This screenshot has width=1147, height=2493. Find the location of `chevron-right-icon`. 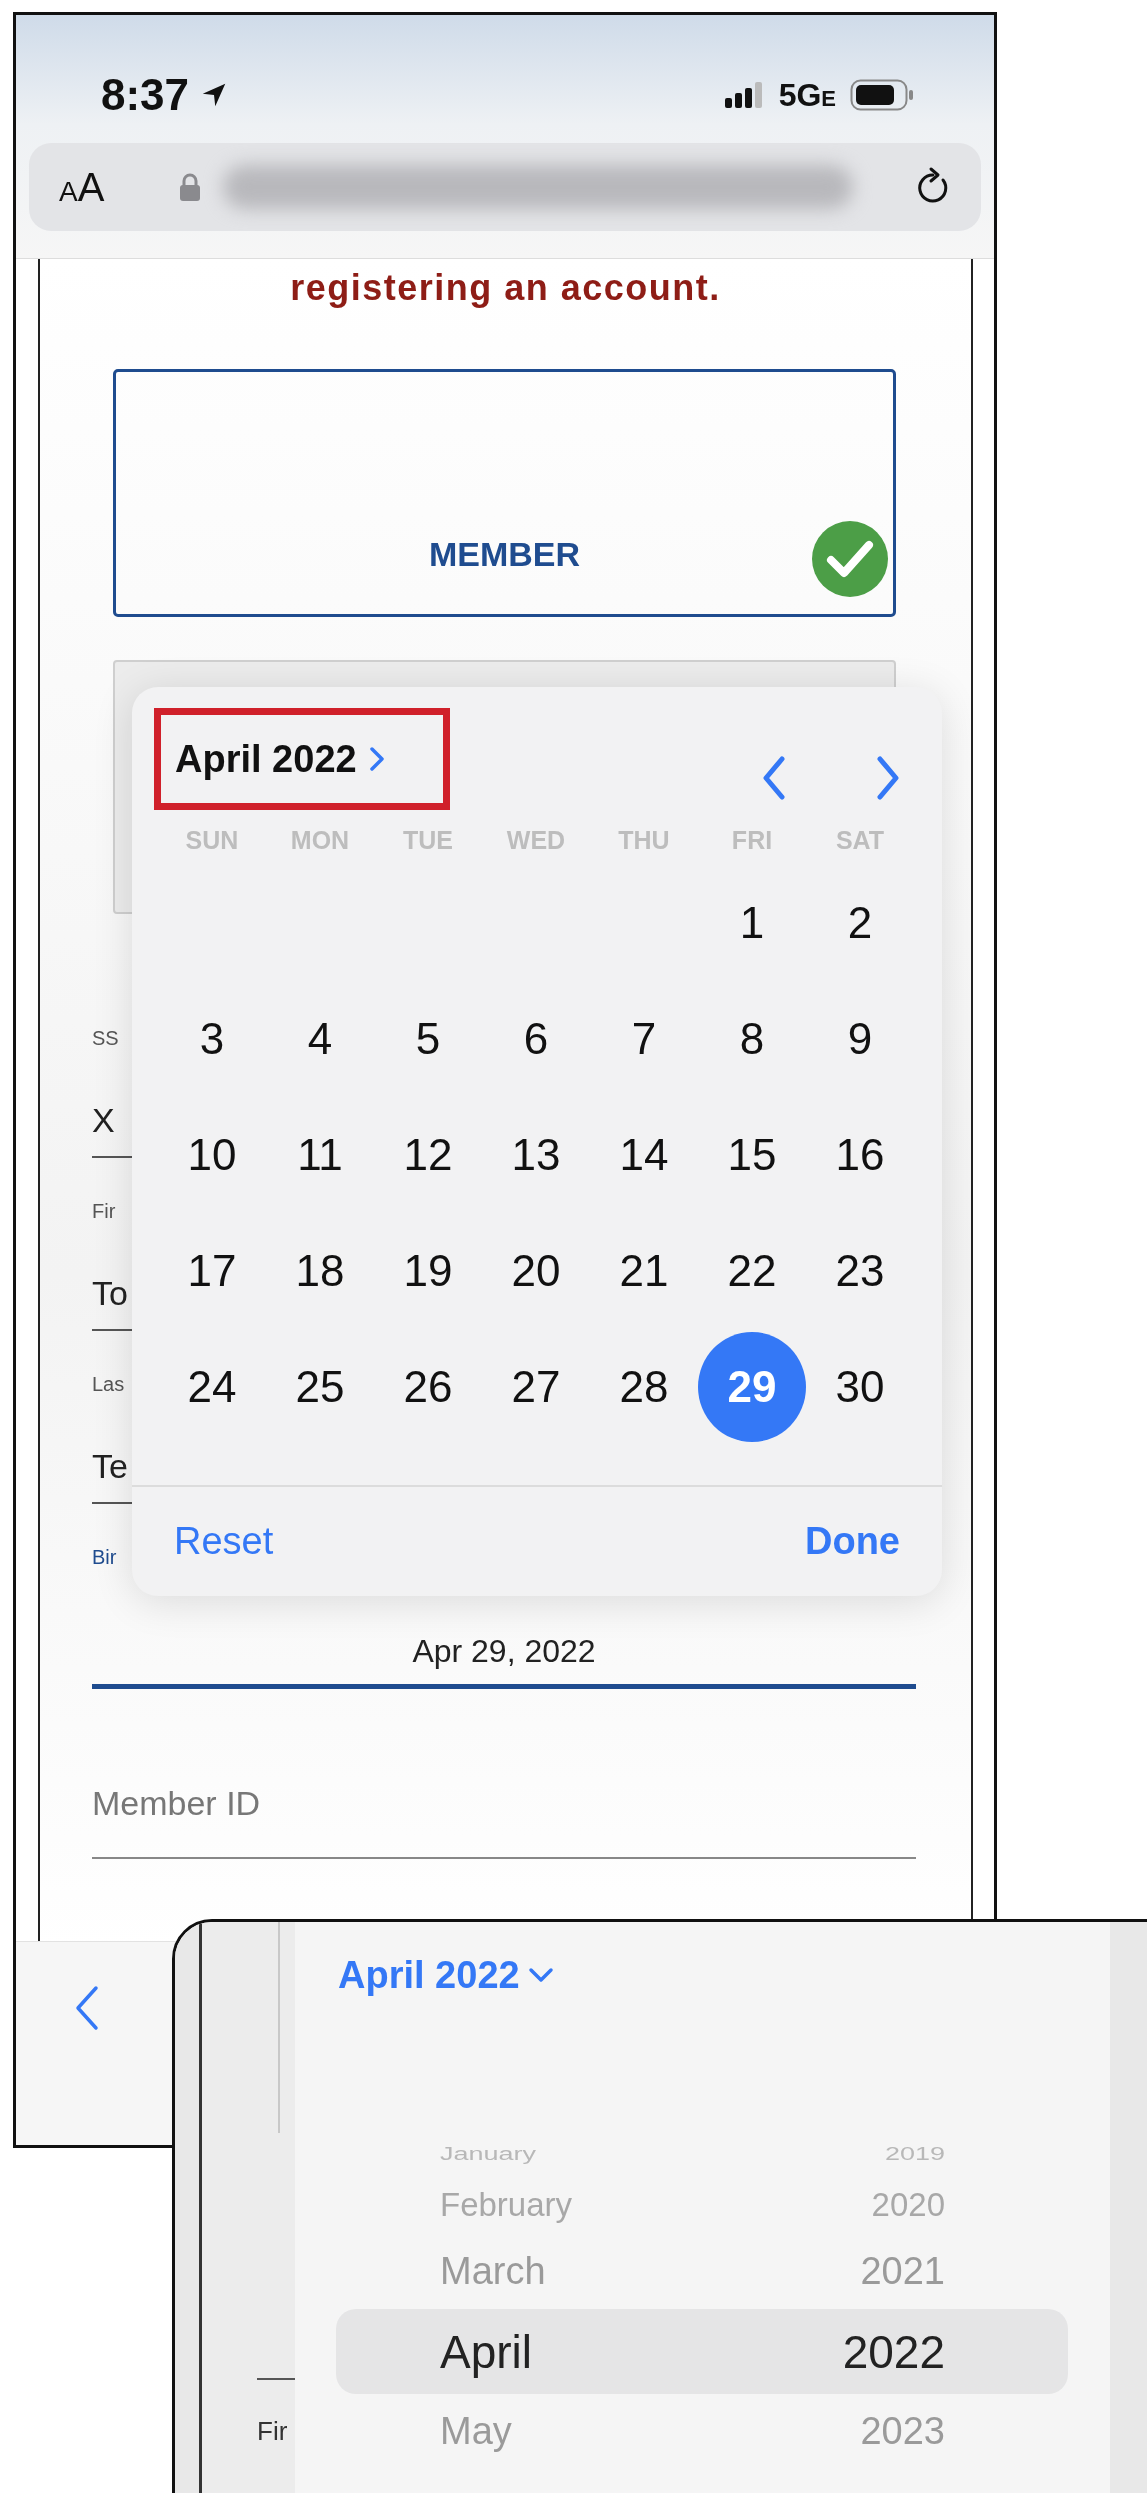

chevron-right-icon is located at coordinates (376, 759).